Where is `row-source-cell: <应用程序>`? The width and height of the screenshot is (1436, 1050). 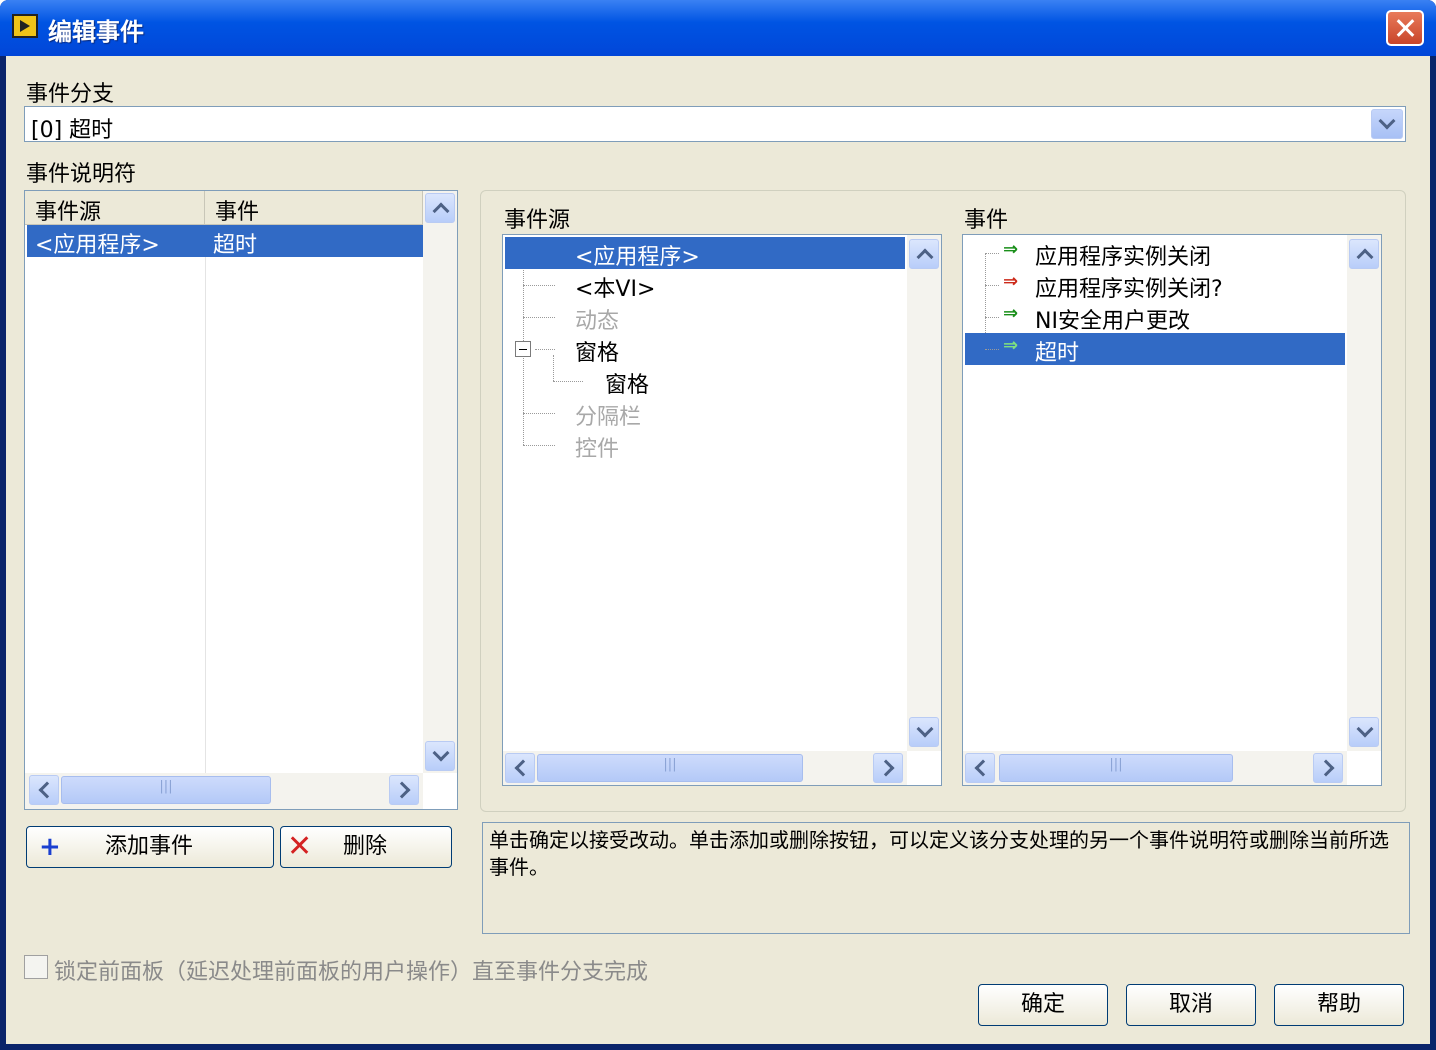
row-source-cell: <应用程序> is located at coordinates (97, 245).